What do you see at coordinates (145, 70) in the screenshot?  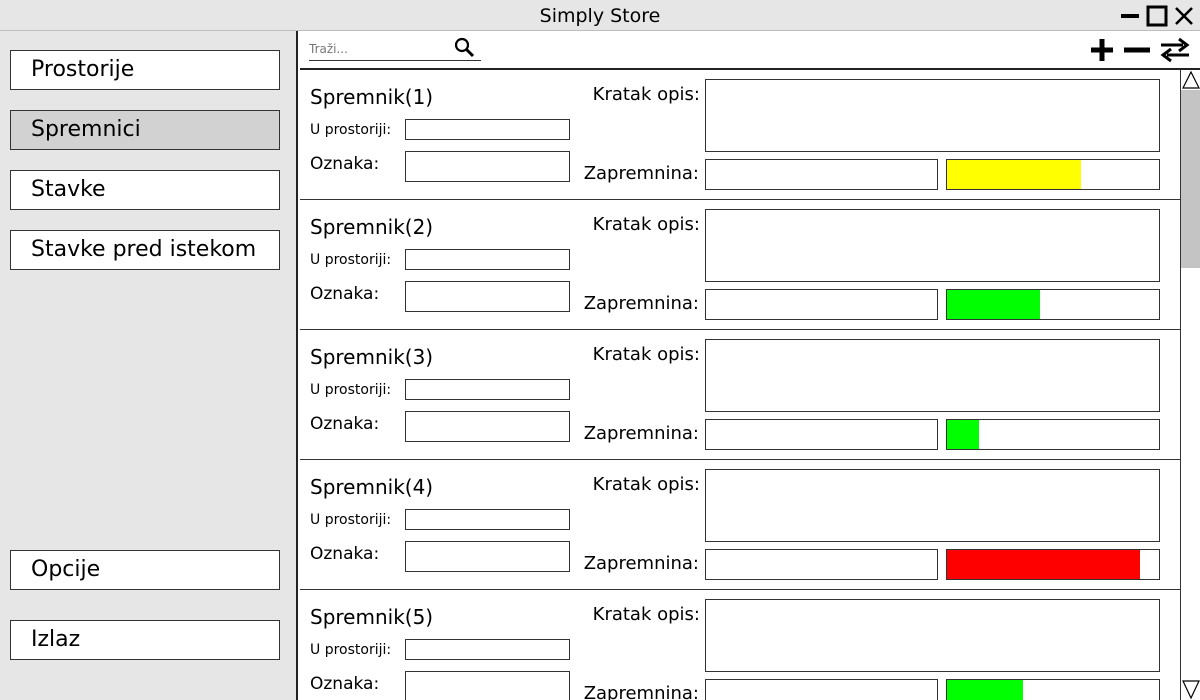 I see `sidebar-item-prostorije: Prostorije` at bounding box center [145, 70].